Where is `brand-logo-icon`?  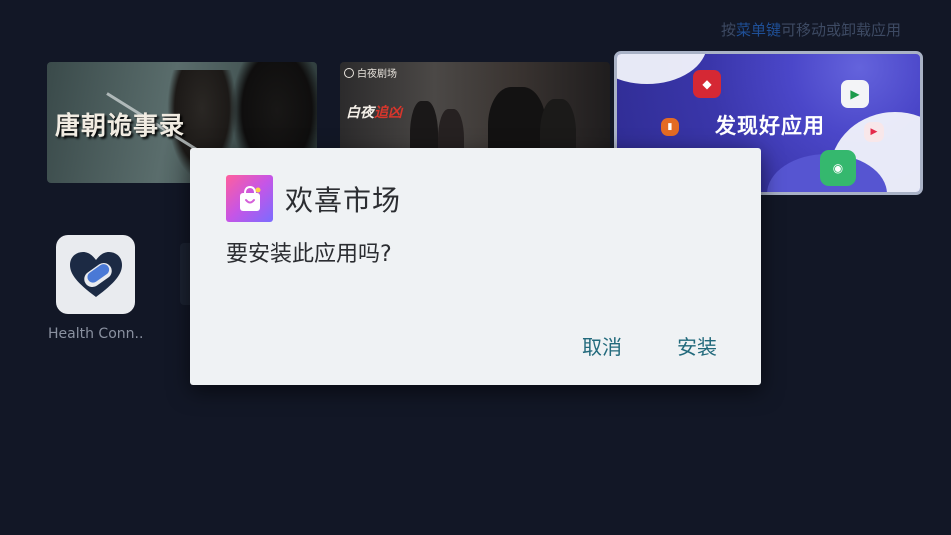
brand-logo-icon is located at coordinates (349, 73).